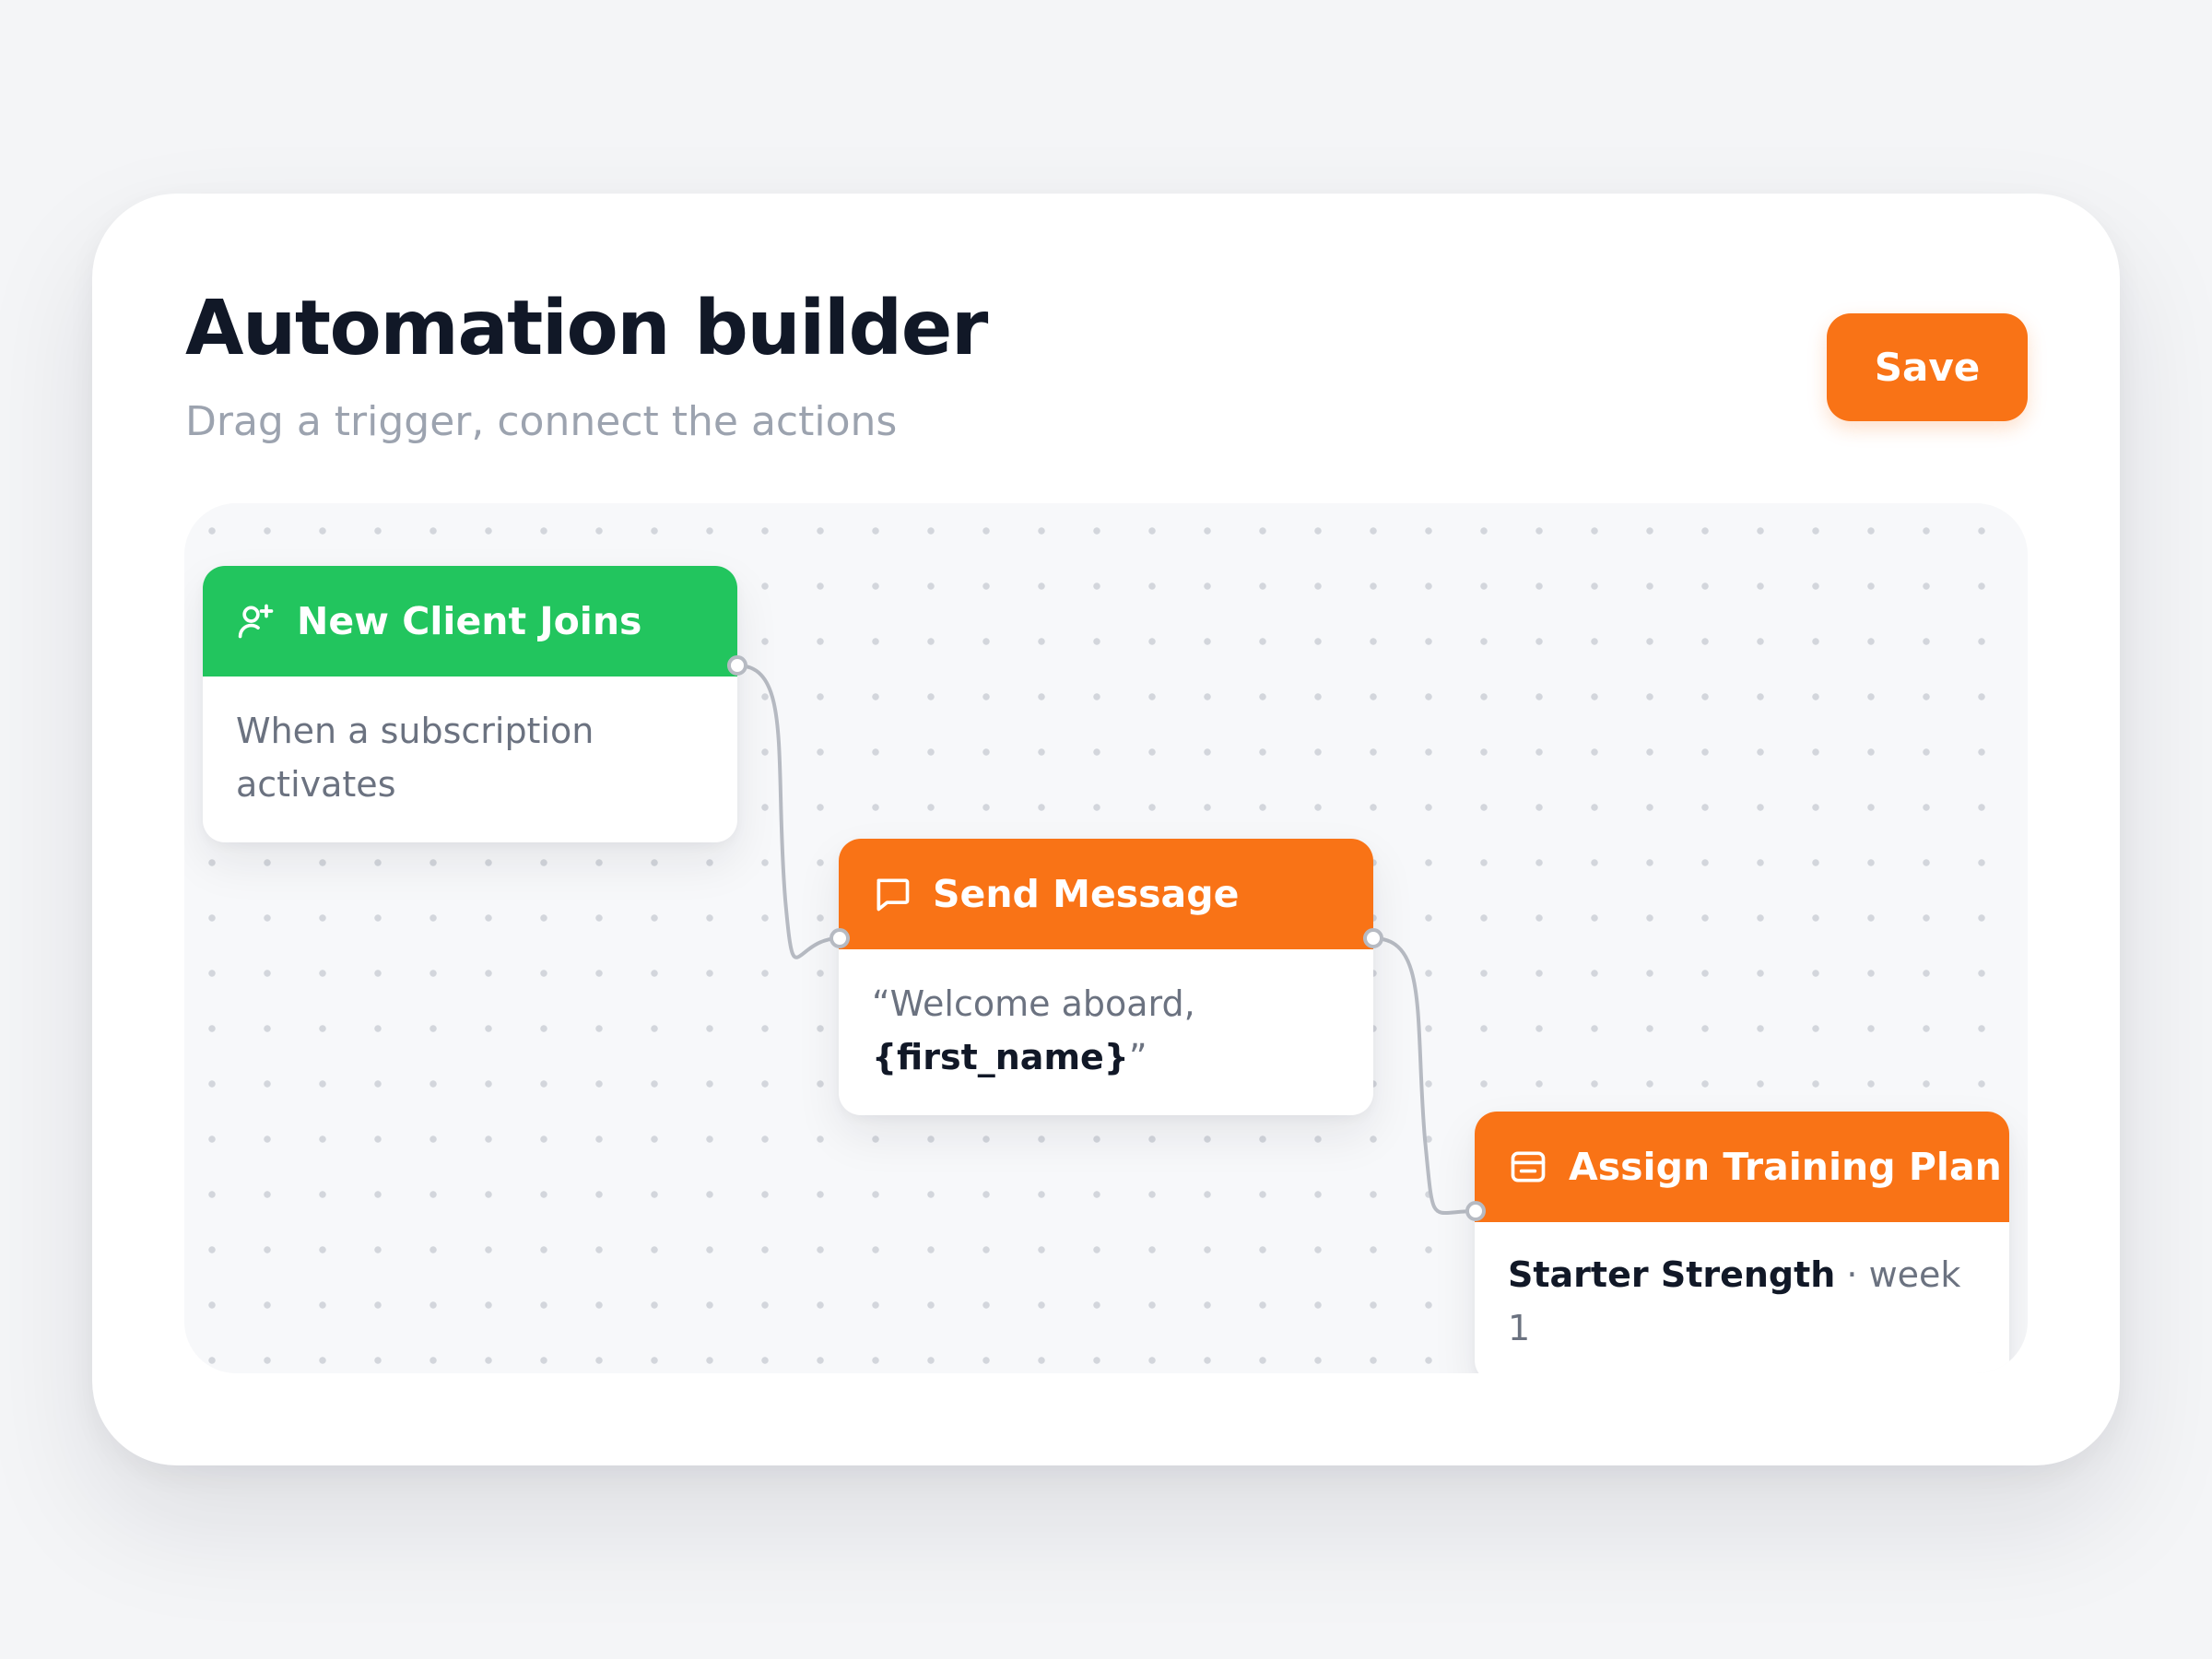 The width and height of the screenshot is (2212, 1659). What do you see at coordinates (1927, 367) in the screenshot?
I see `save-button: Save` at bounding box center [1927, 367].